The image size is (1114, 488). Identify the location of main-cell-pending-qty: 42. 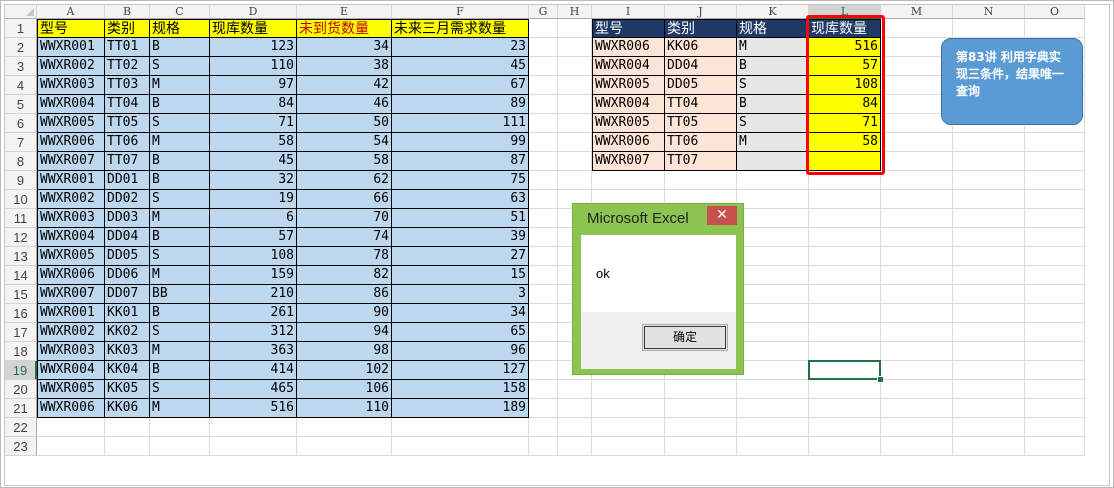
(344, 85).